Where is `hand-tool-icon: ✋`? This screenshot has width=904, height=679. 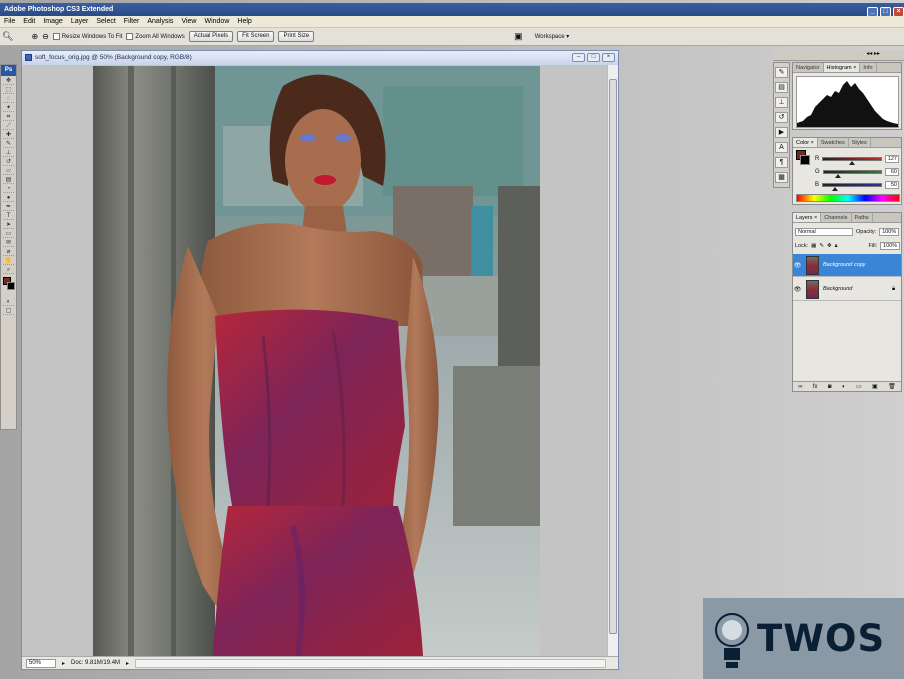 hand-tool-icon: ✋ is located at coordinates (8, 261).